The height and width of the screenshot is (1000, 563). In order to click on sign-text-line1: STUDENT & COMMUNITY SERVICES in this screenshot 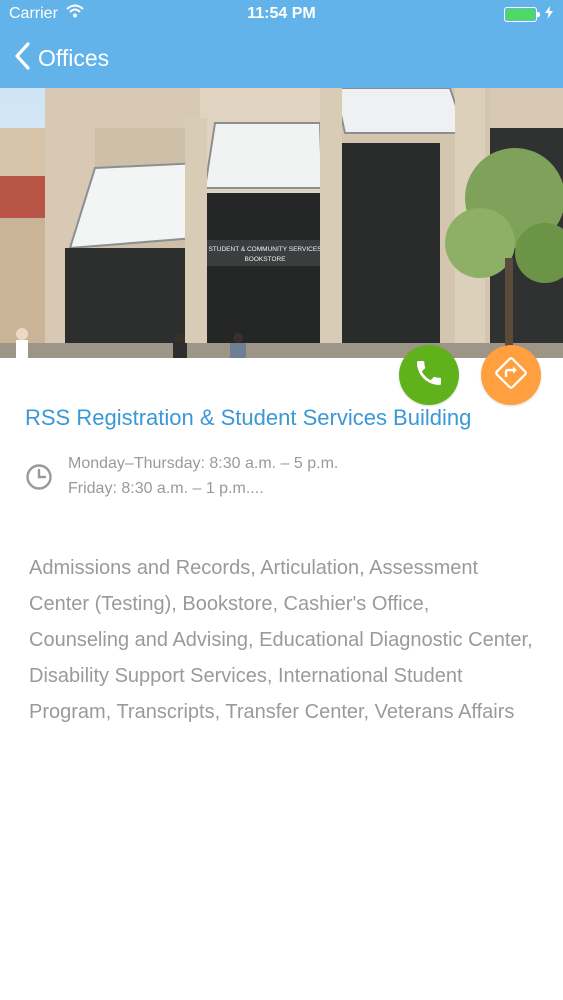, I will do `click(265, 249)`.